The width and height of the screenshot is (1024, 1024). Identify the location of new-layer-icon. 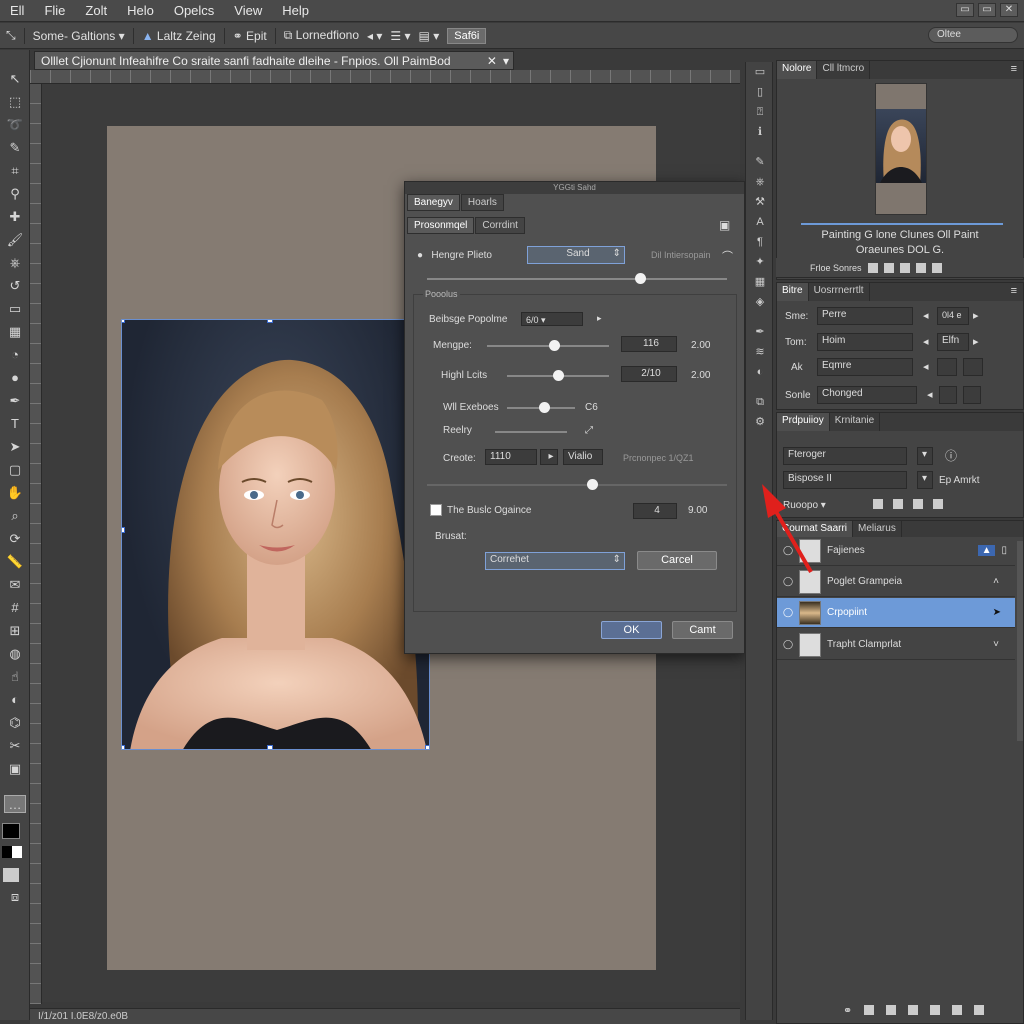
(957, 1010).